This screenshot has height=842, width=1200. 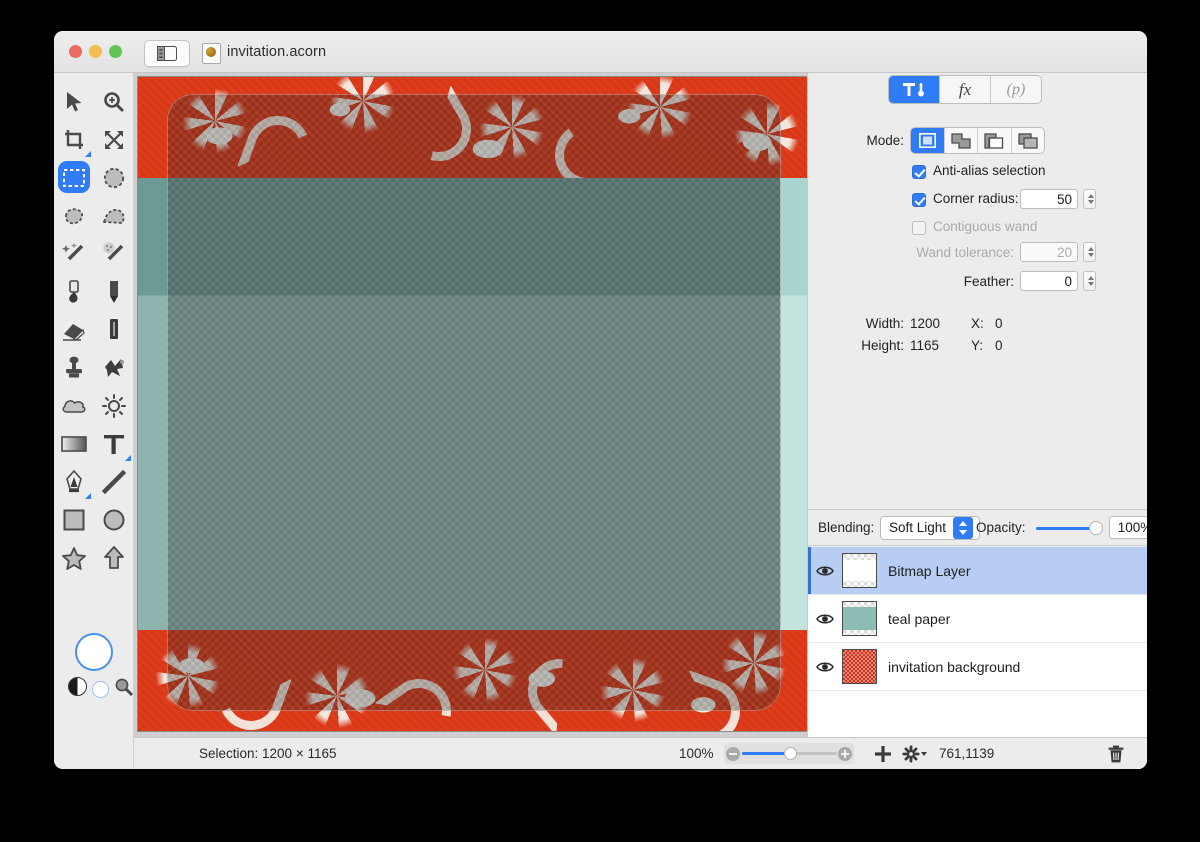 I want to click on tool-wrench-icon, so click(x=913, y=90).